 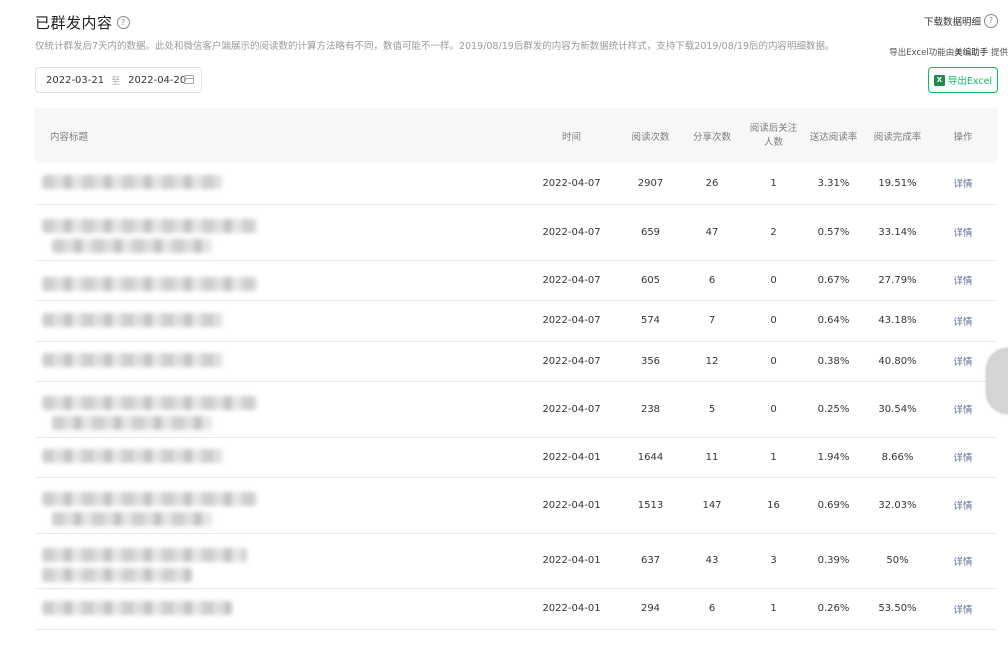 I want to click on col-title: 内容标题, so click(x=277, y=135).